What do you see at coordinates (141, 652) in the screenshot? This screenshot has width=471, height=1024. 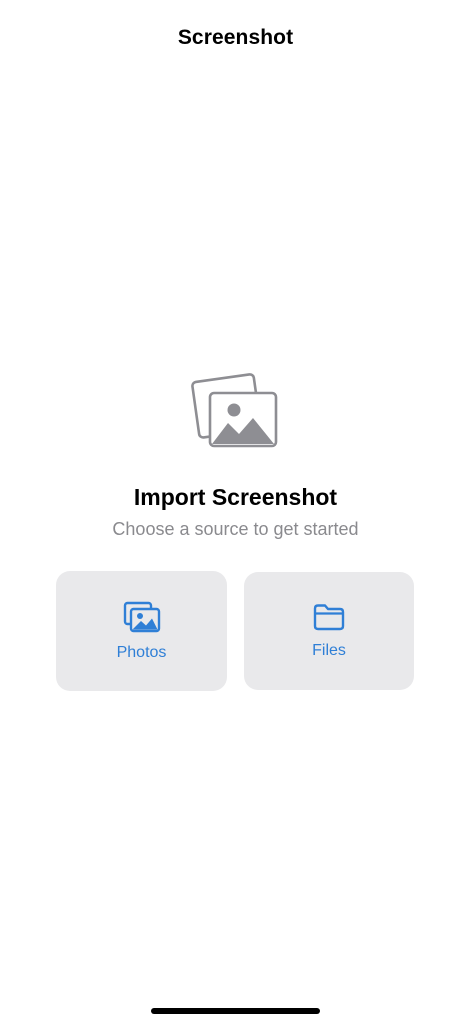 I see `photos-label: Photos` at bounding box center [141, 652].